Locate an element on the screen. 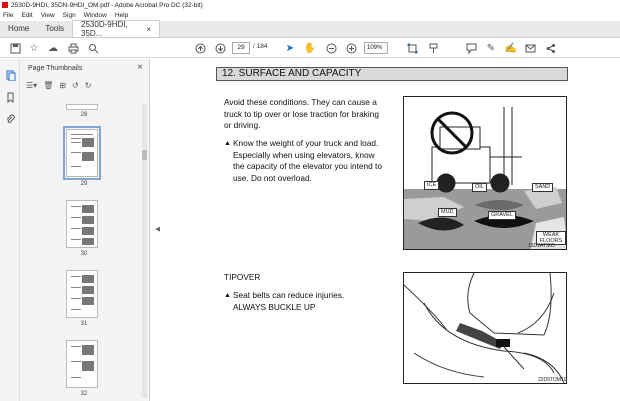  menu-sign: Sign is located at coordinates (69, 15).